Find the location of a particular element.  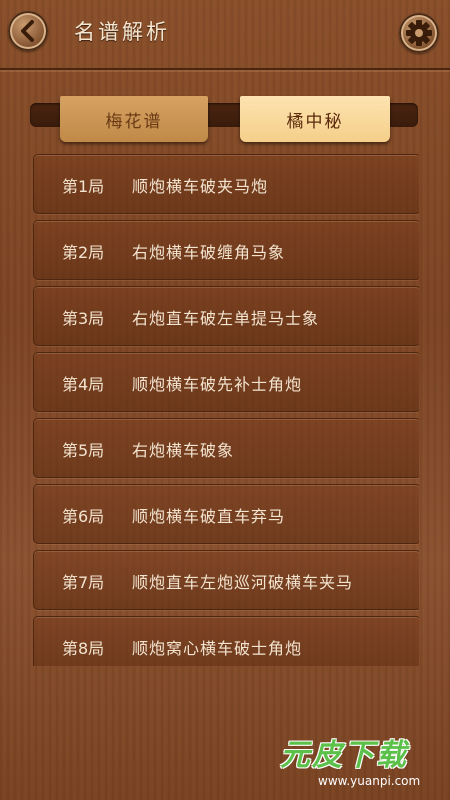

list-item: 第4局 顺炮横车破先补士角炮 is located at coordinates (226, 382).